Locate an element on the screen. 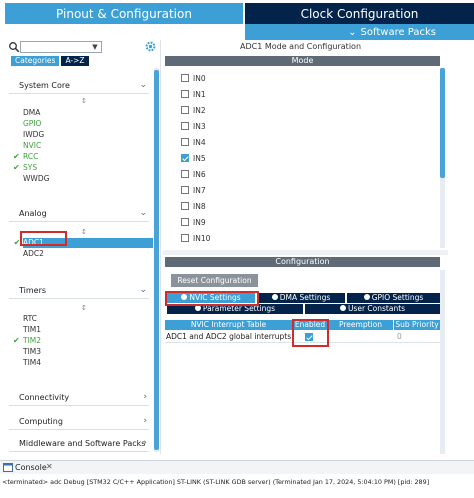 The height and width of the screenshot is (498, 474). tab-label: DMA Settings is located at coordinates (305, 297).